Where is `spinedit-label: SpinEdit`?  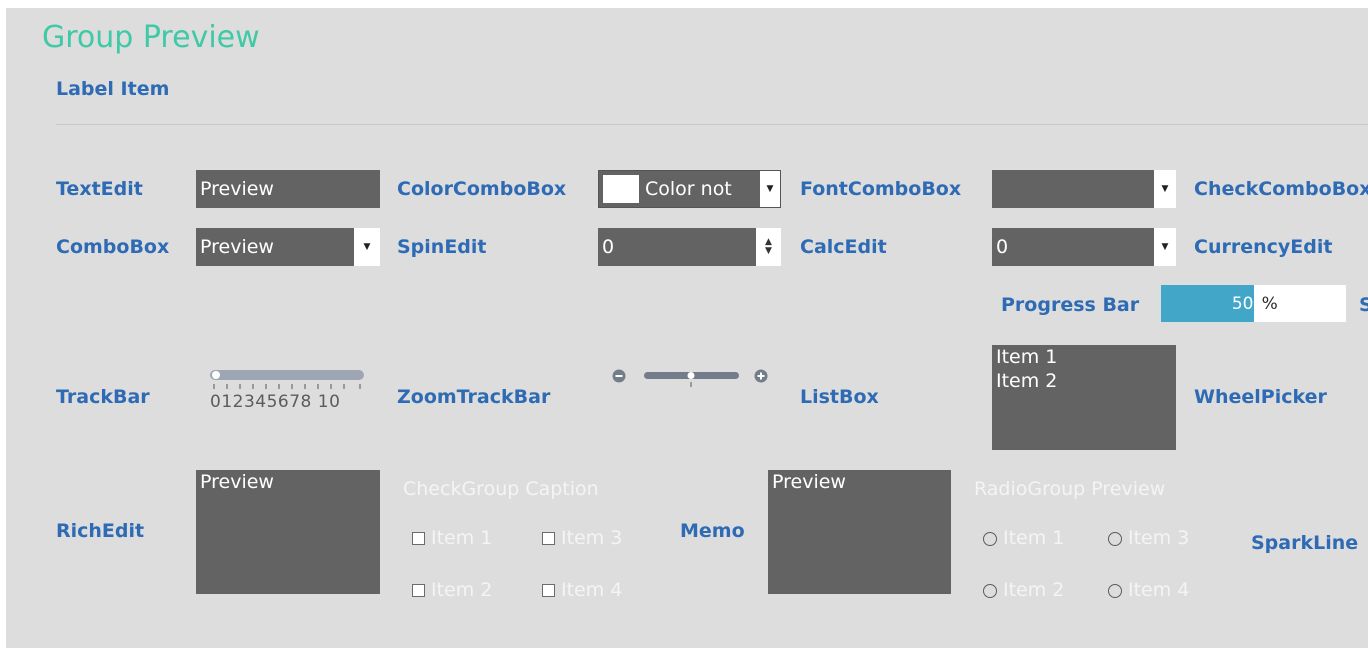 spinedit-label: SpinEdit is located at coordinates (442, 247).